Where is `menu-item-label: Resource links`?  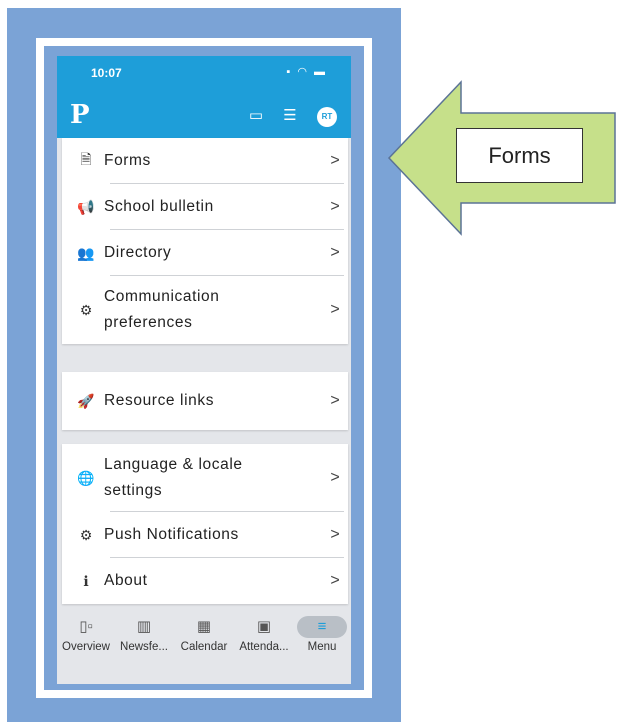 menu-item-label: Resource links is located at coordinates (159, 400).